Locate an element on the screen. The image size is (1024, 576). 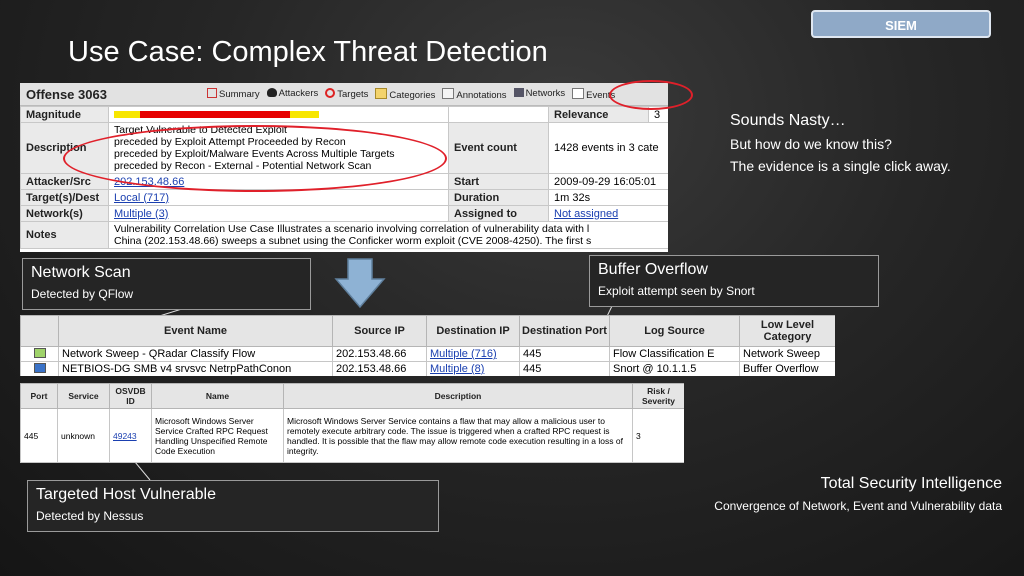
event-category: Buffer Overflow is located at coordinates (787, 368).